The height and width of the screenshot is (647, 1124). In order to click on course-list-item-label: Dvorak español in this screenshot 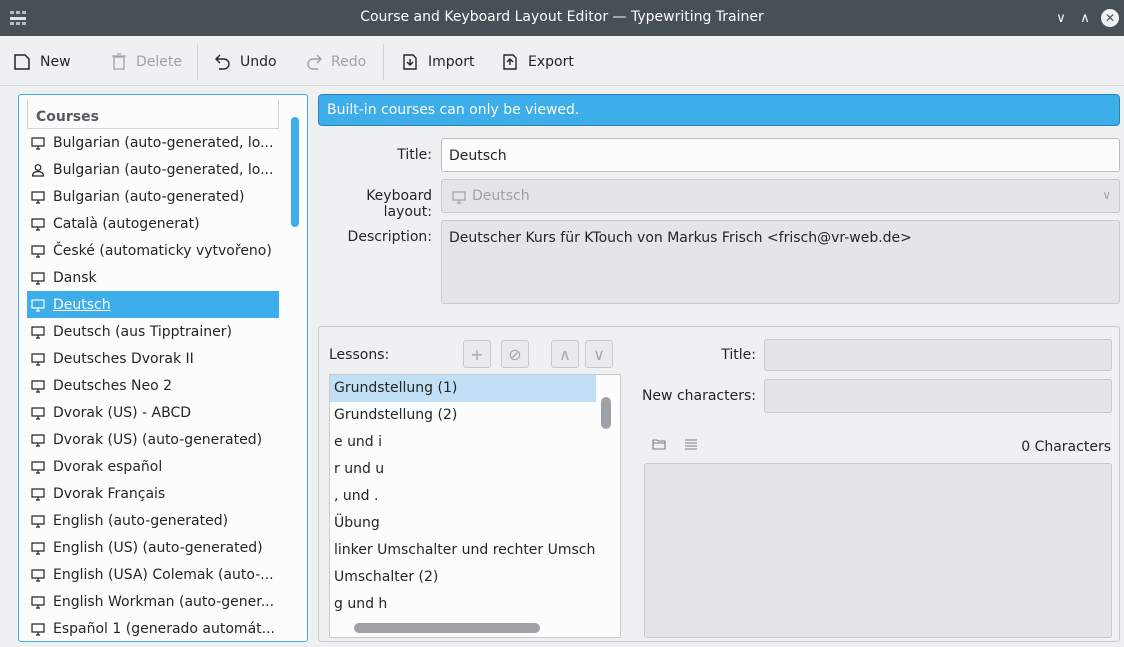, I will do `click(108, 466)`.